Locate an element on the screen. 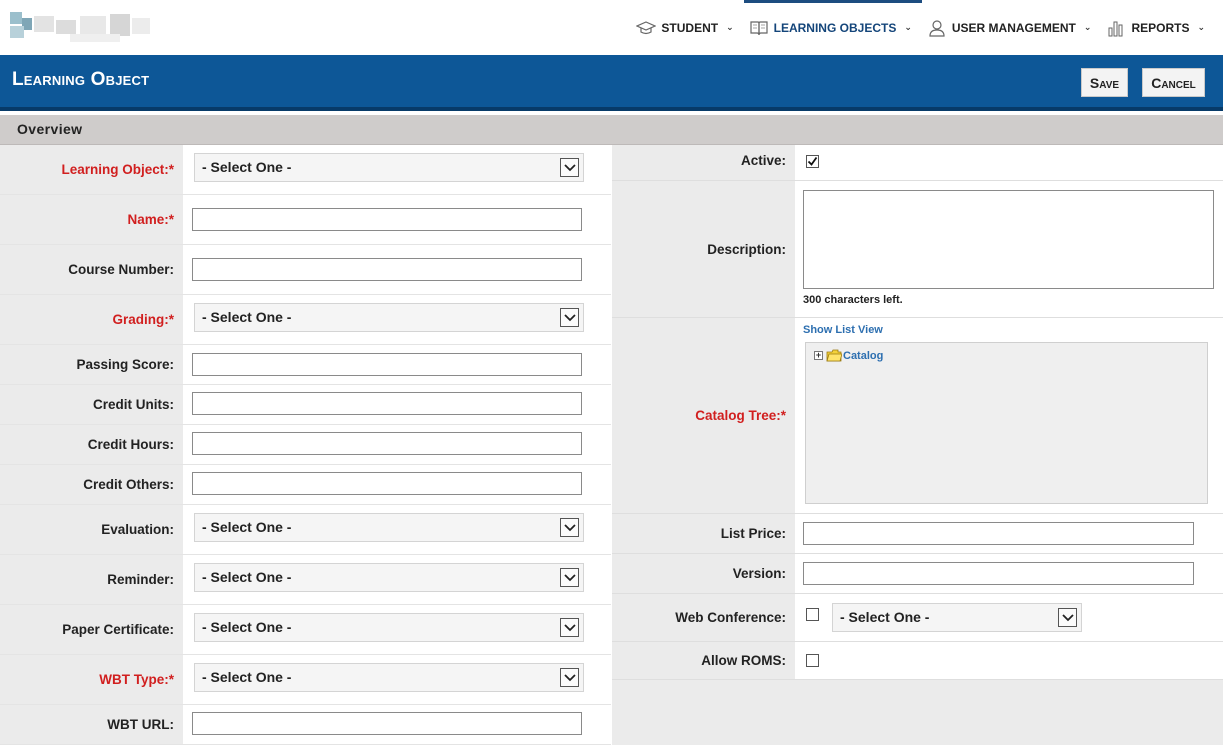  allow-roms-row: Allow ROMS: is located at coordinates (917, 661).